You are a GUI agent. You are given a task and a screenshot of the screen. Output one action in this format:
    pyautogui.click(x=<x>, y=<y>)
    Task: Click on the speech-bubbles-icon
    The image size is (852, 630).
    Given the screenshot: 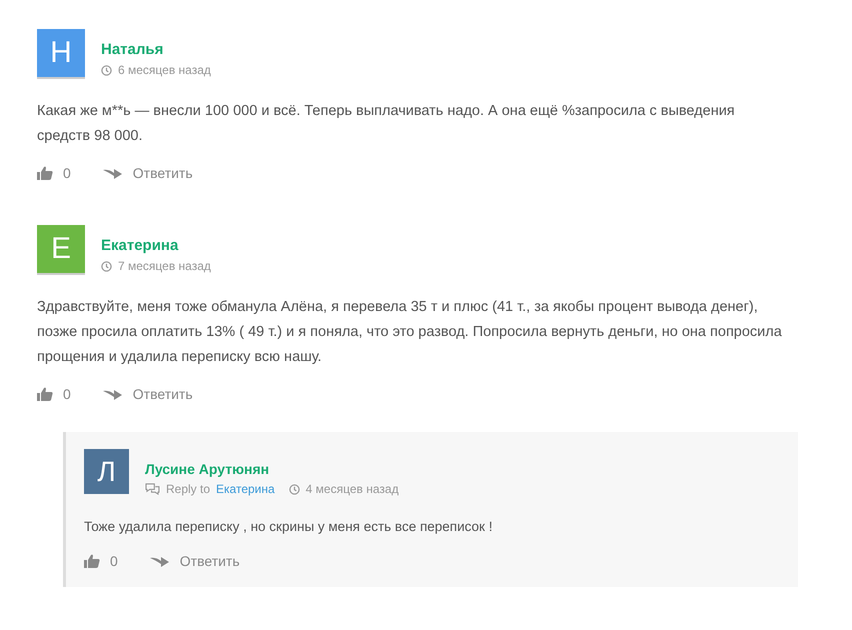 What is the action you would take?
    pyautogui.click(x=152, y=489)
    